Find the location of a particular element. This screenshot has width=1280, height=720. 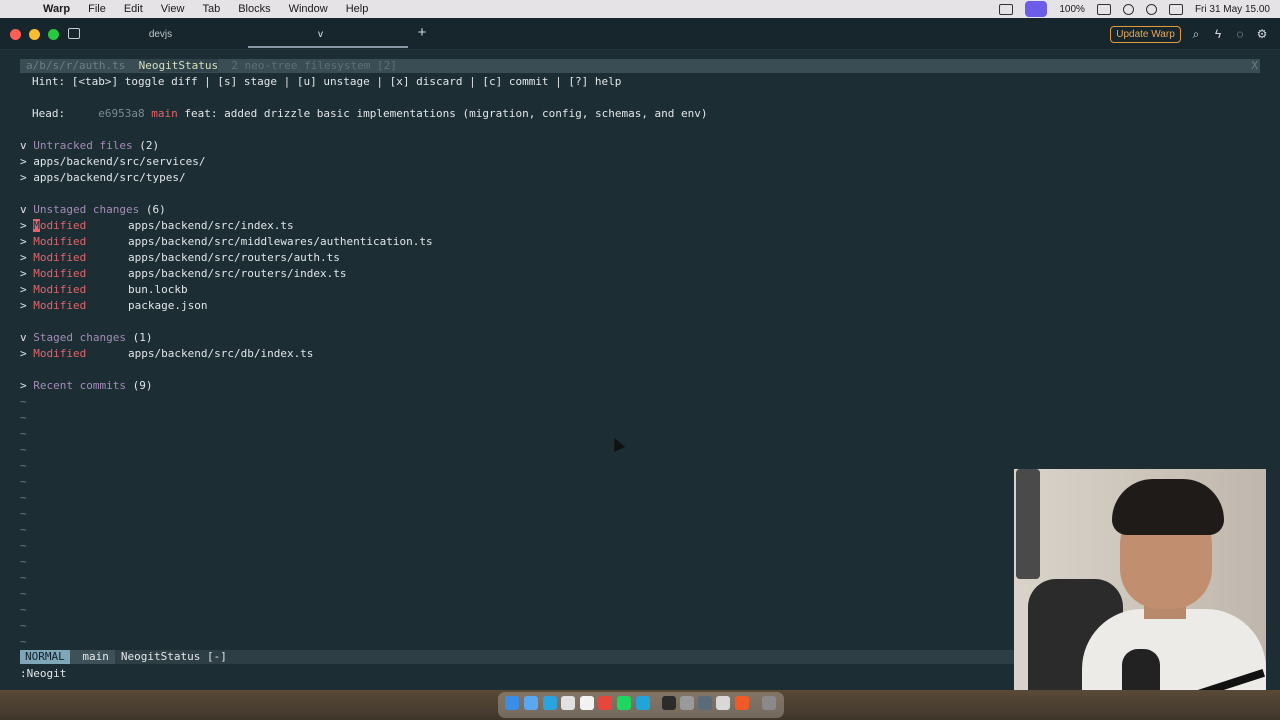

menubar-clock: Fri 31 May 15.00 is located at coordinates (1232, 9).